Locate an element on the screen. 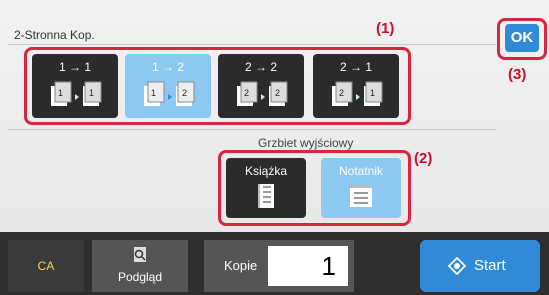 The width and height of the screenshot is (549, 295). mode-label: 1 → 1 is located at coordinates (74, 67).